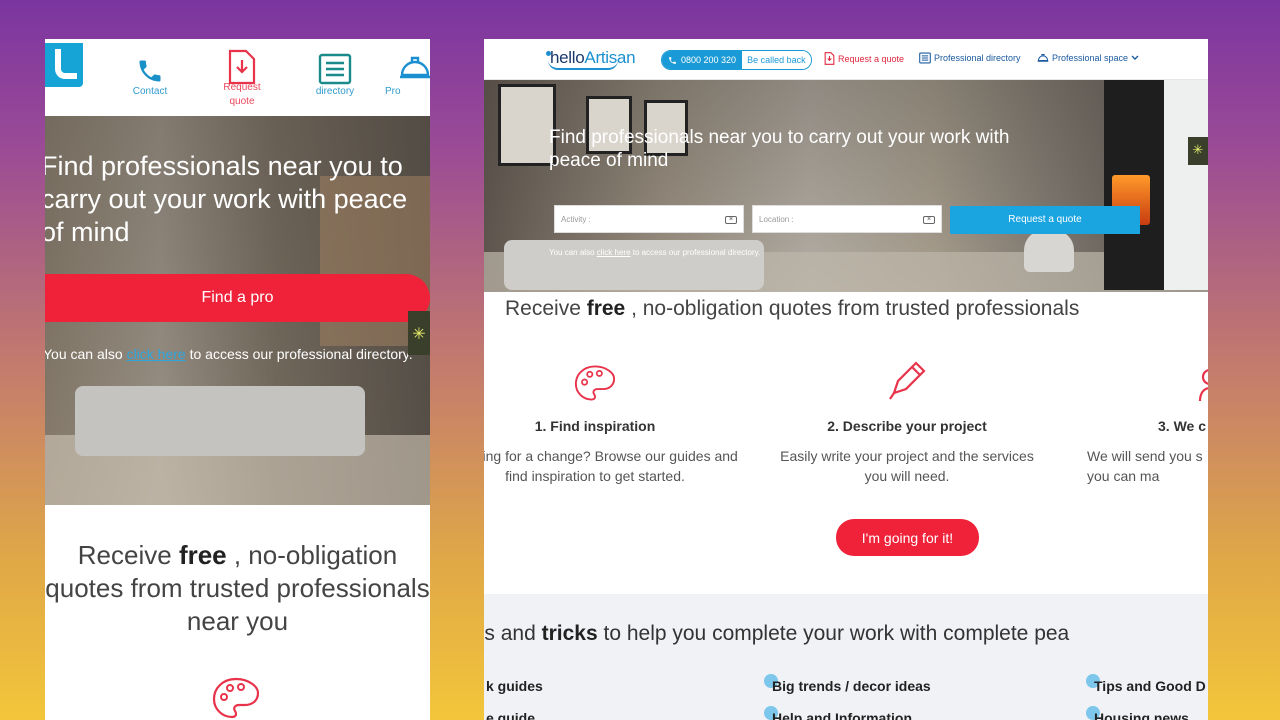 This screenshot has height=720, width=1280. I want to click on tip-link: Help and Information, so click(838, 713).